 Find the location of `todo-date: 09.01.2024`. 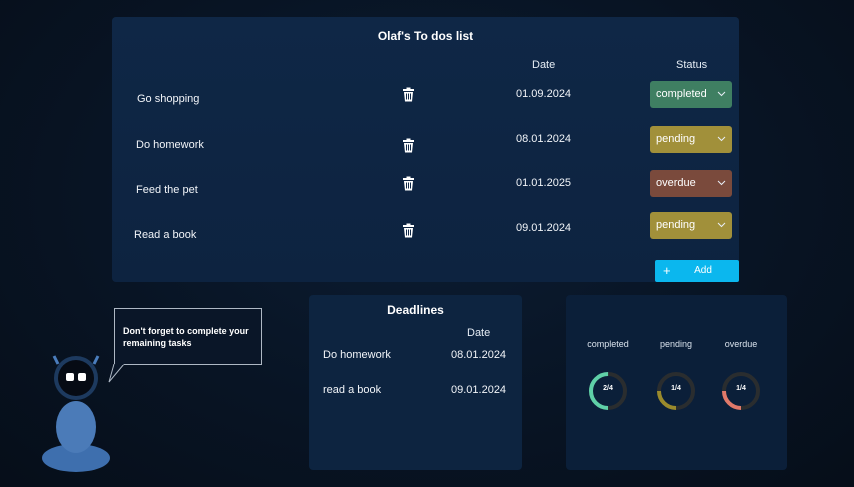

todo-date: 09.01.2024 is located at coordinates (544, 228).